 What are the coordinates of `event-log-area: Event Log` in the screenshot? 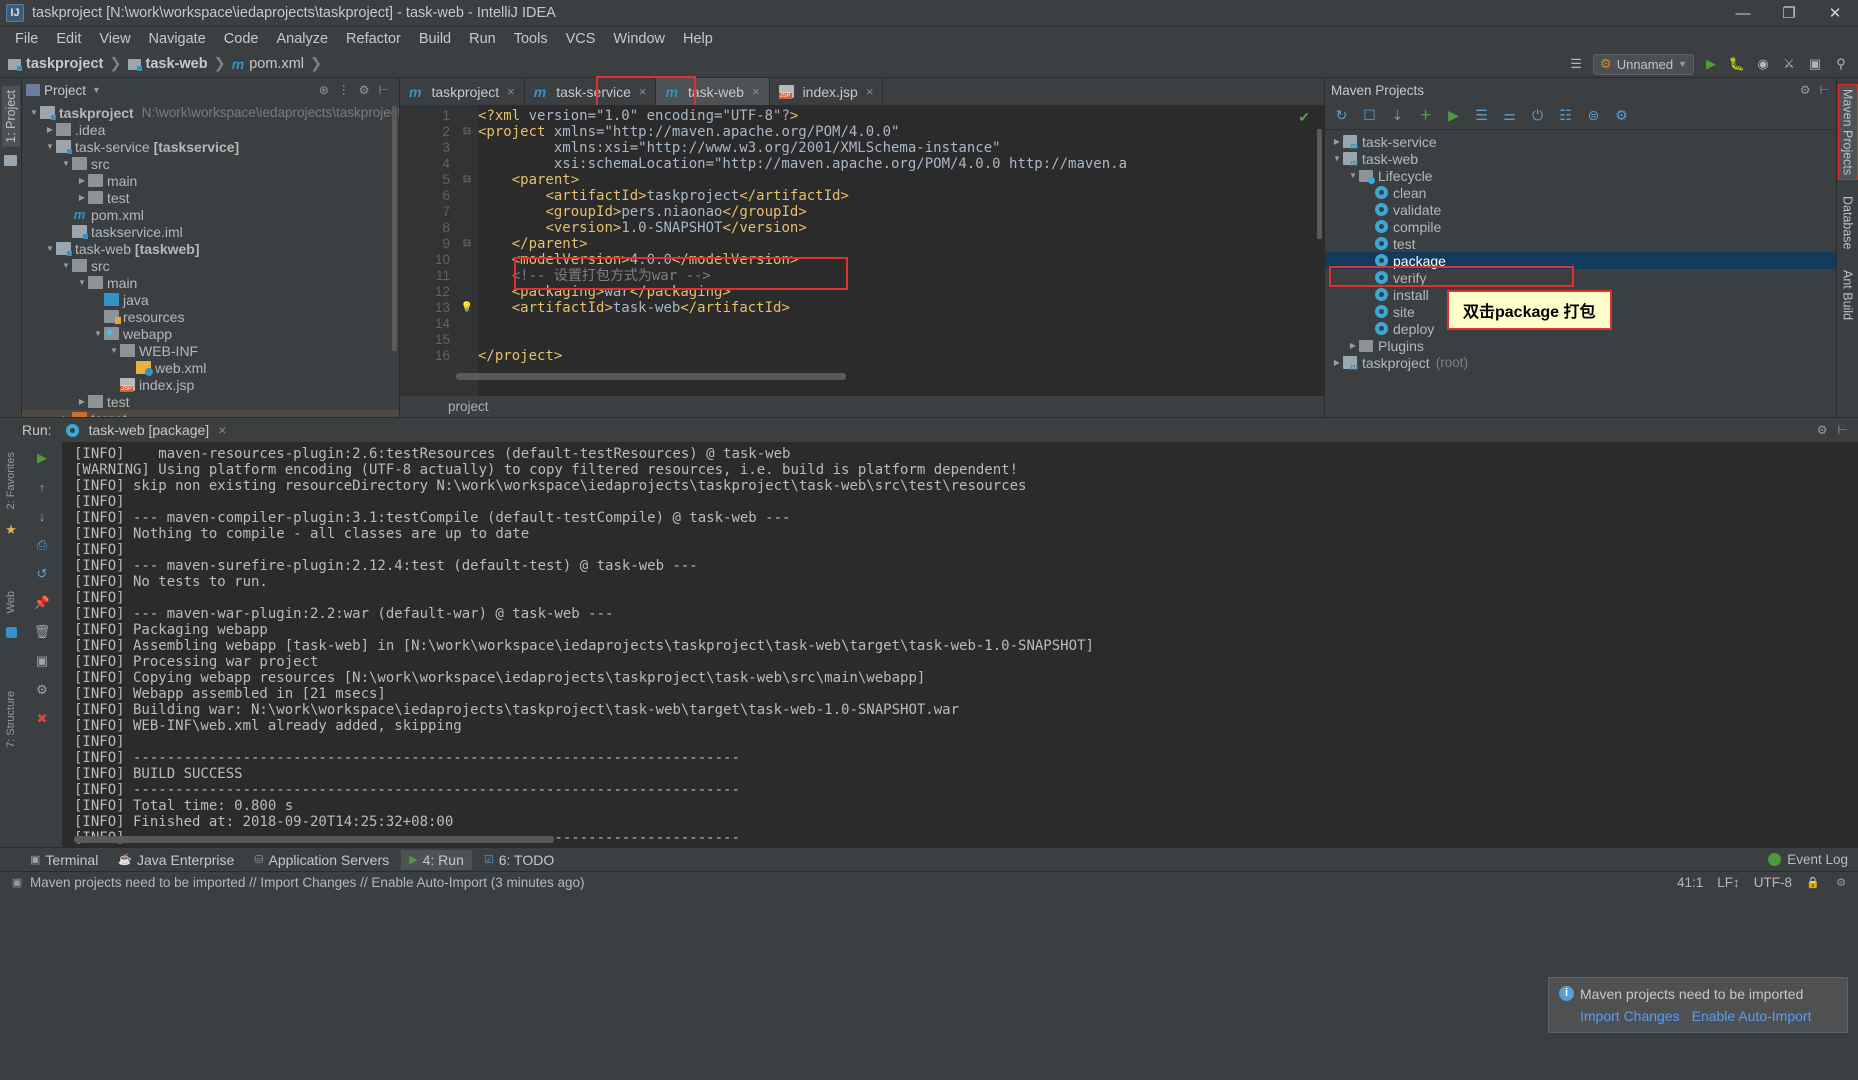 It's located at (1813, 859).